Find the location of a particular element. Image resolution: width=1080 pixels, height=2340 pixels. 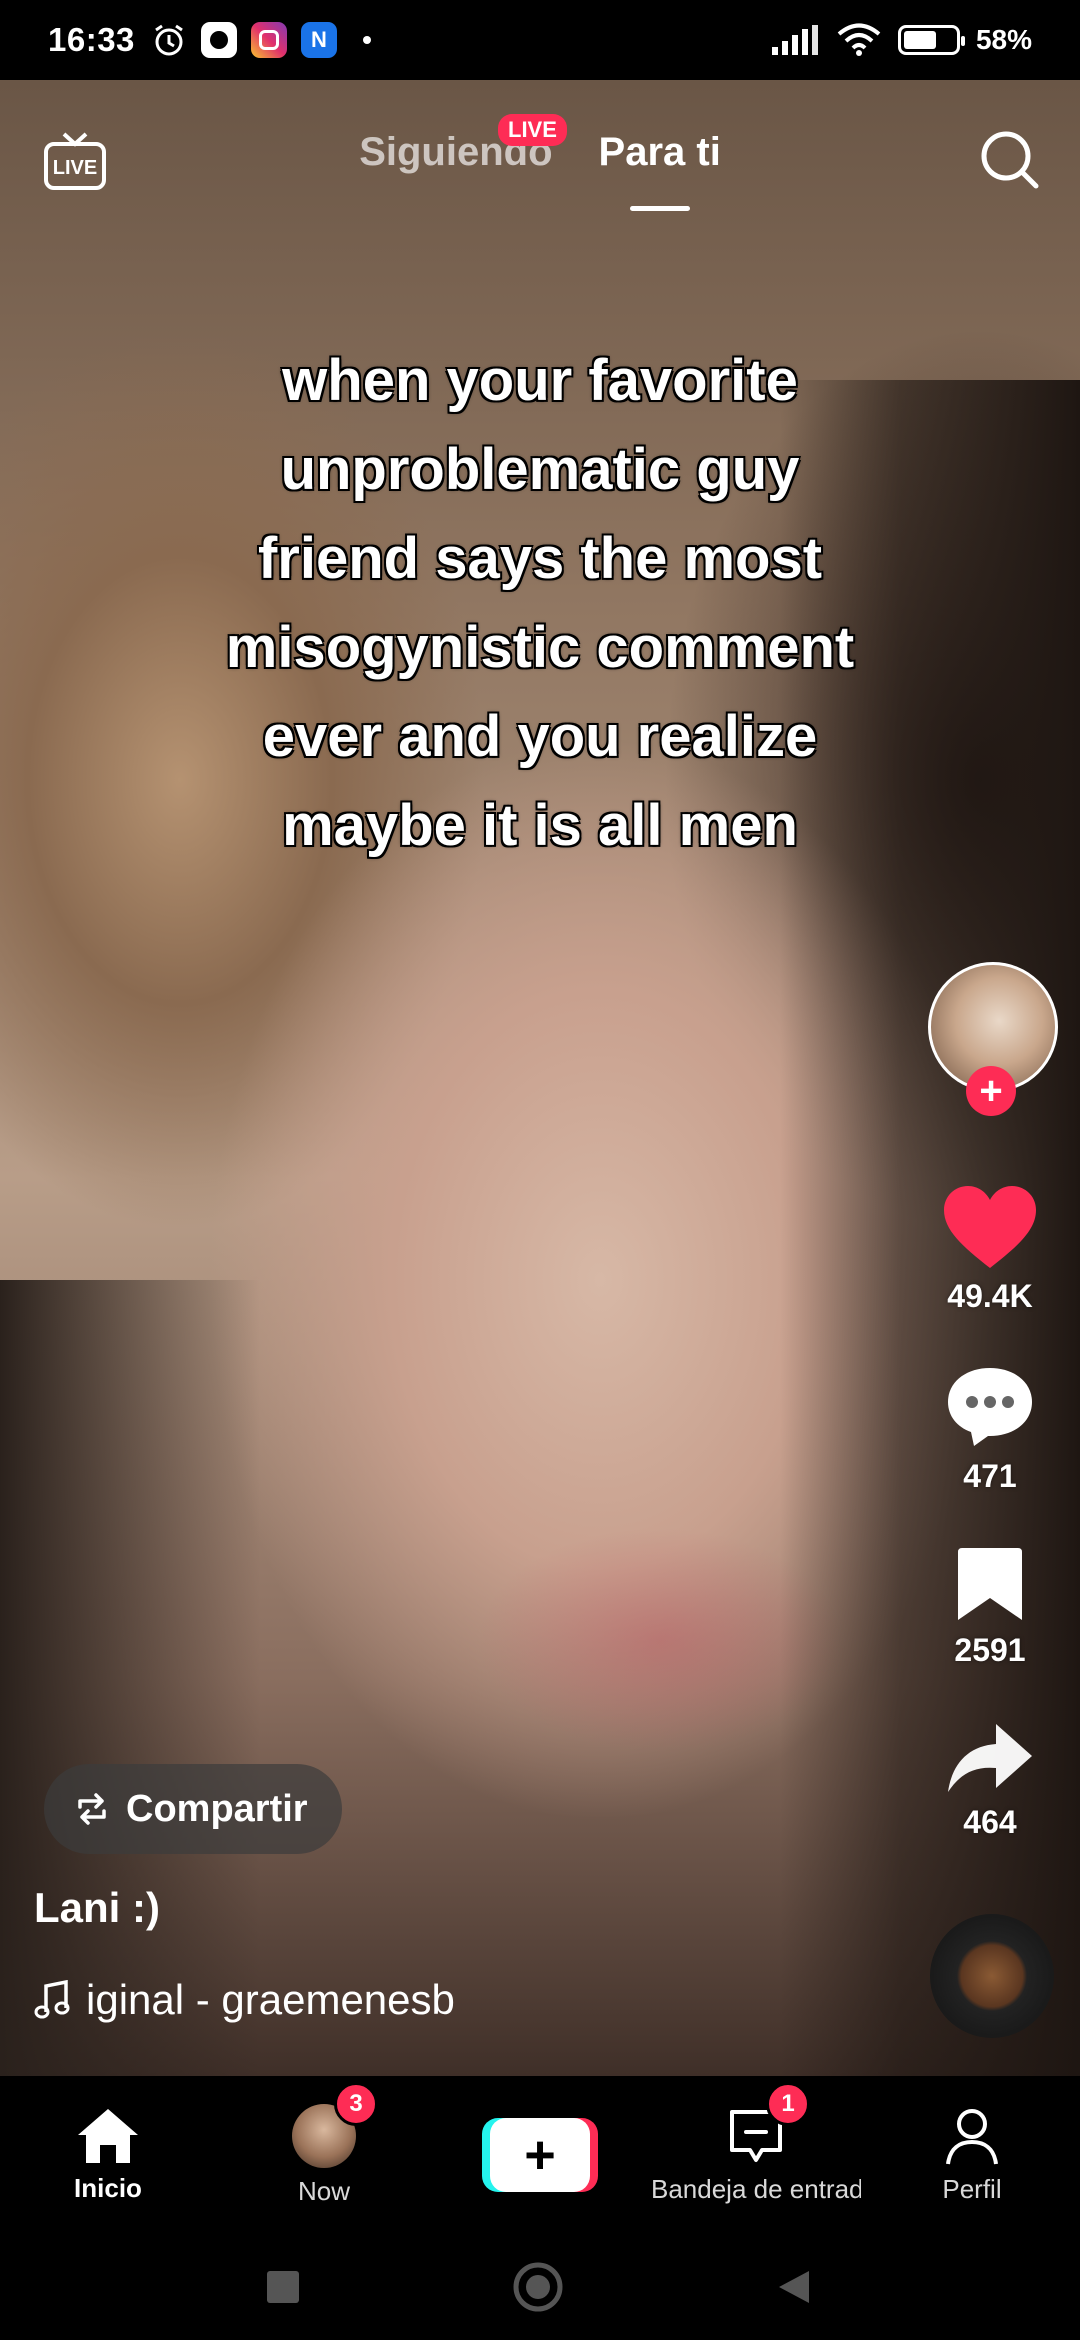

system-nav-bar is located at coordinates (540, 2287).